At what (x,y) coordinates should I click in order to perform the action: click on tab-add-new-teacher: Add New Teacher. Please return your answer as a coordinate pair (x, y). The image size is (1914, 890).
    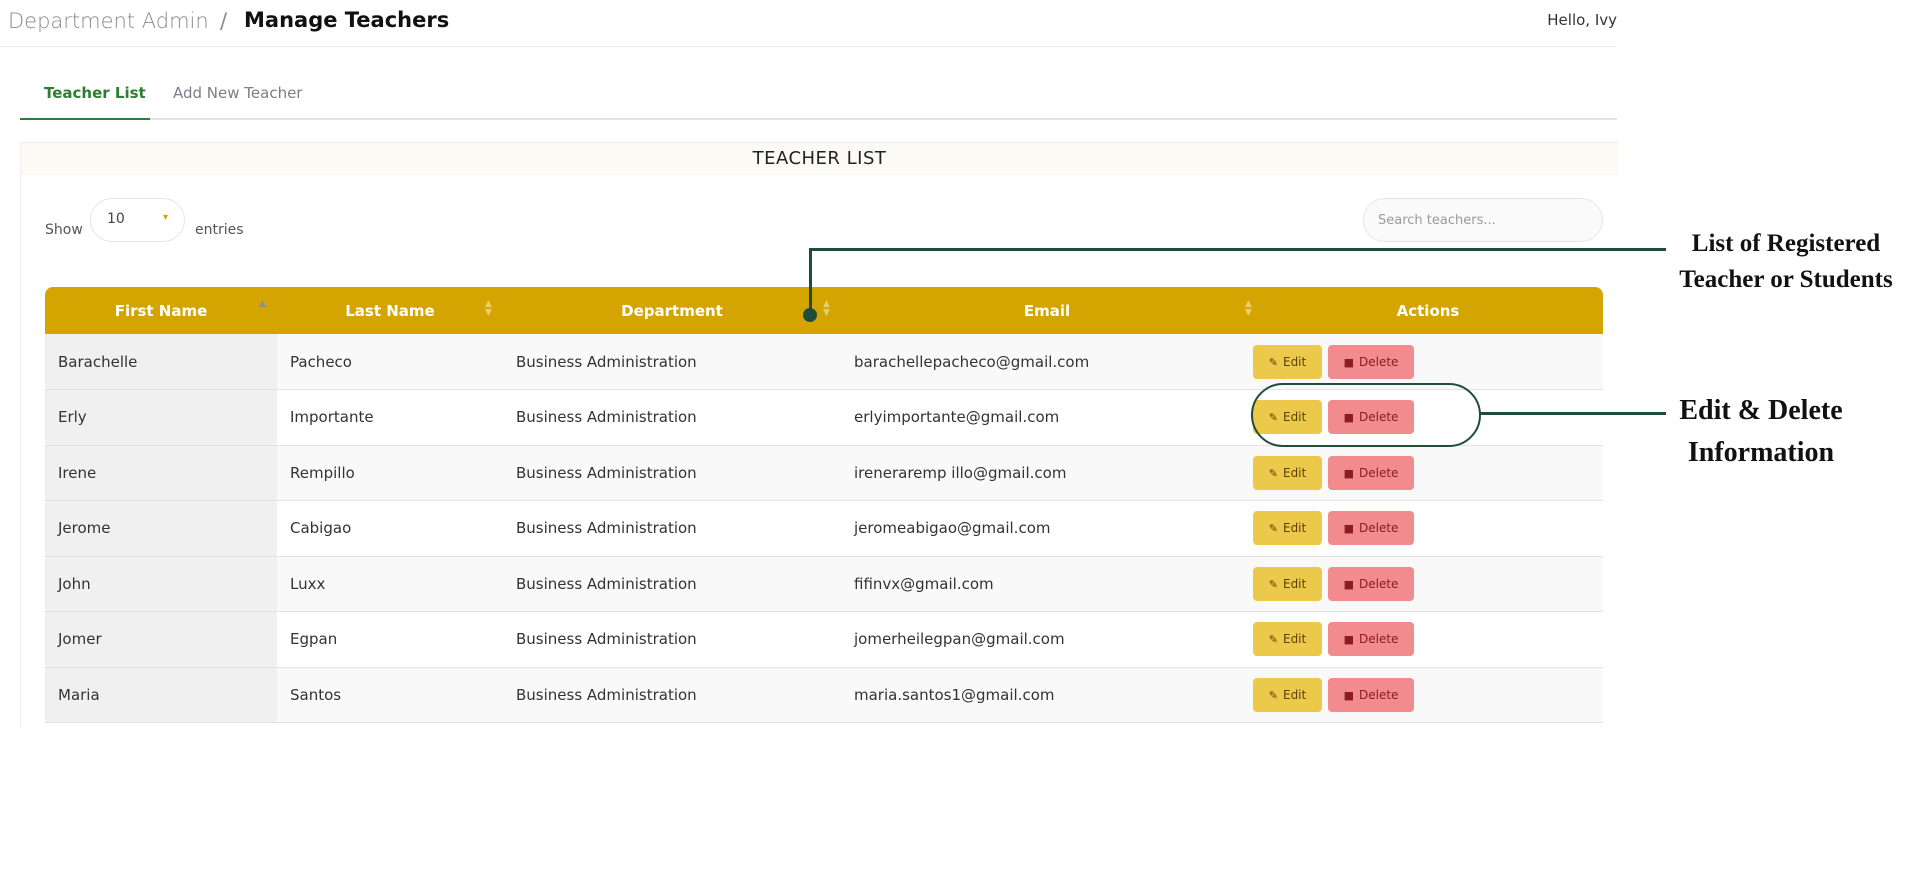
    Looking at the image, I should click on (237, 93).